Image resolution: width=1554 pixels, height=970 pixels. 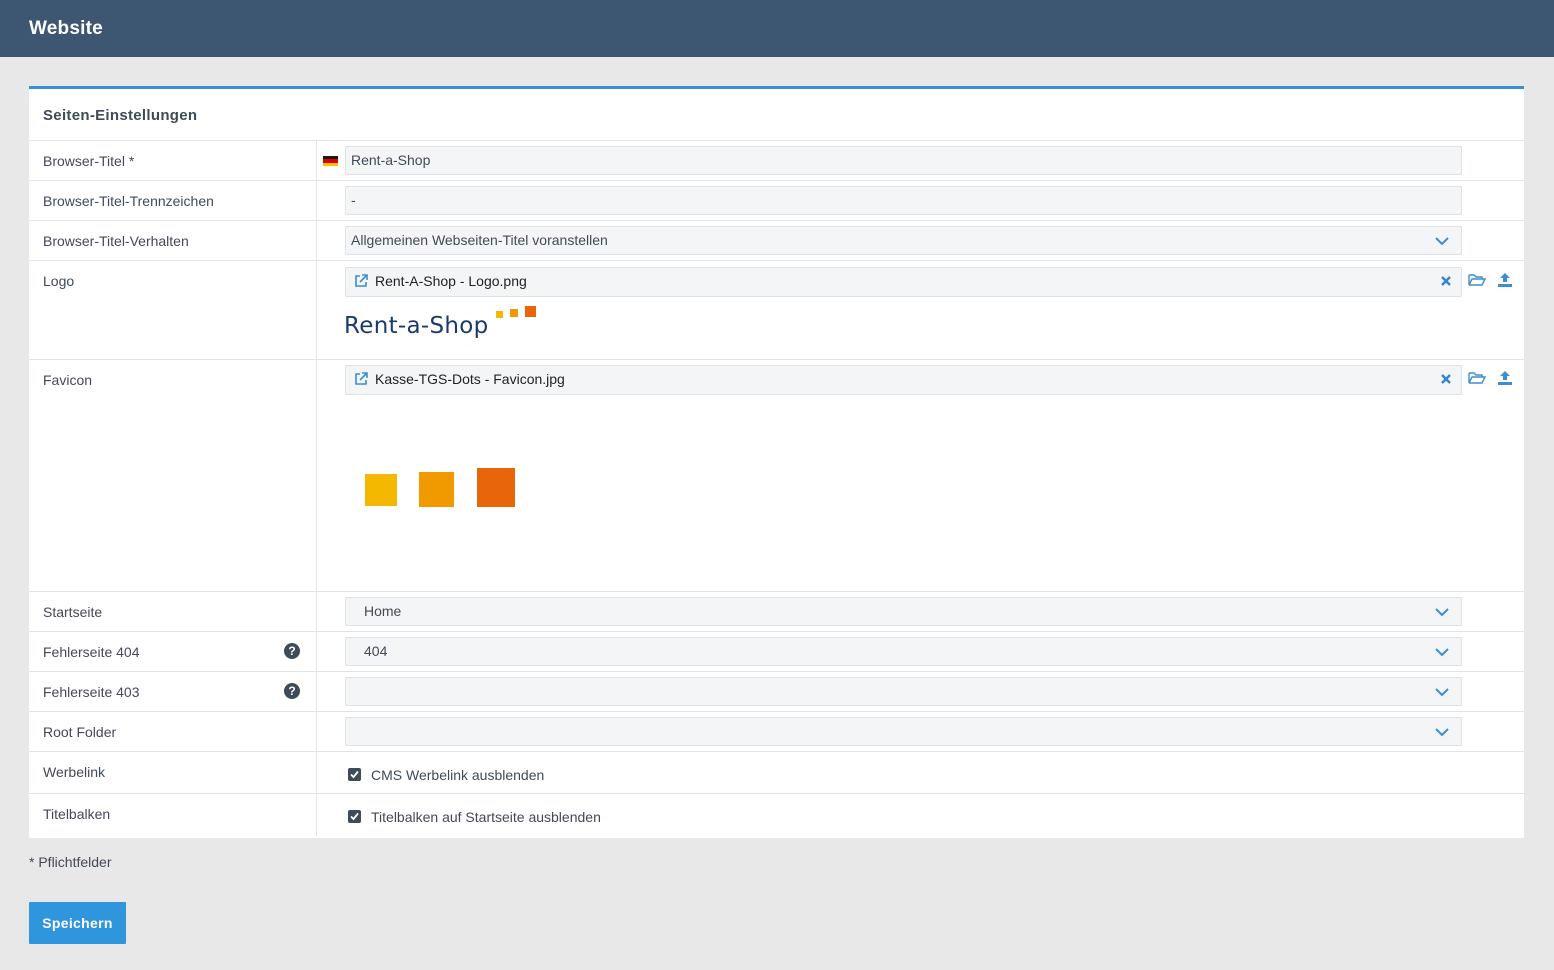 What do you see at coordinates (120, 115) in the screenshot?
I see `panel-title: Seiten-Einstellungen` at bounding box center [120, 115].